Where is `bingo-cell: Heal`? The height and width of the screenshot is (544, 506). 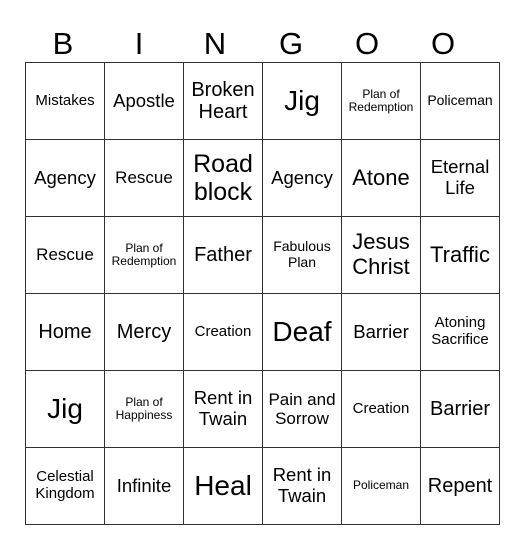
bingo-cell: Heal is located at coordinates (223, 486).